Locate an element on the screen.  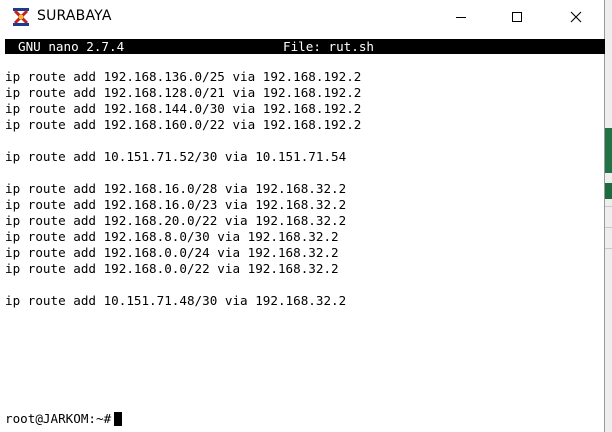
nano-version: GNU nano 2.7.4 is located at coordinates (71, 46).